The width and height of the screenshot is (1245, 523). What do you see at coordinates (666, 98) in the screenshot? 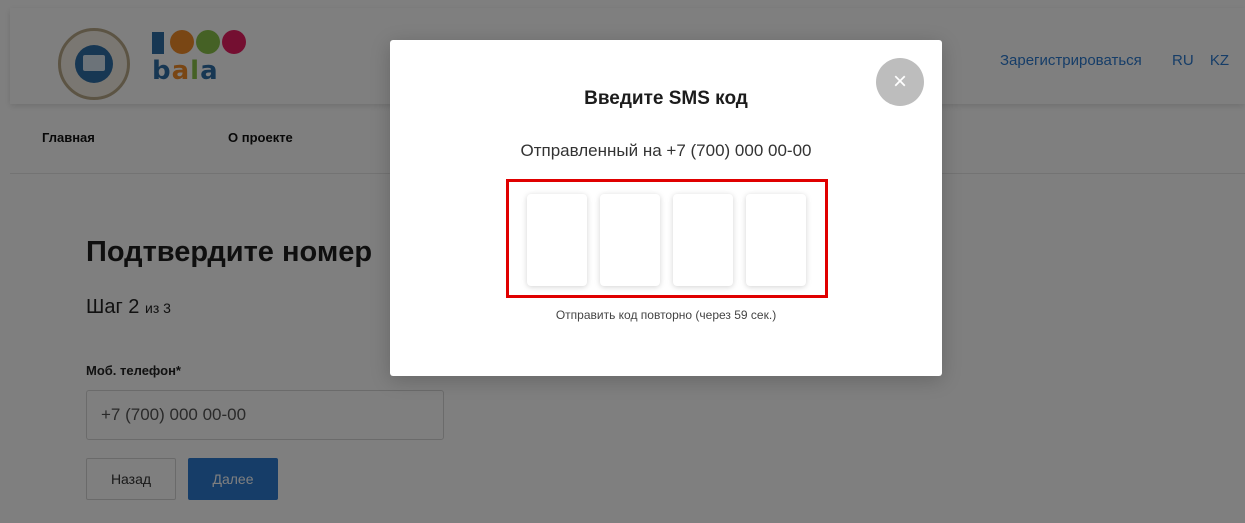
I see `modal-title: Введите SMS код` at bounding box center [666, 98].